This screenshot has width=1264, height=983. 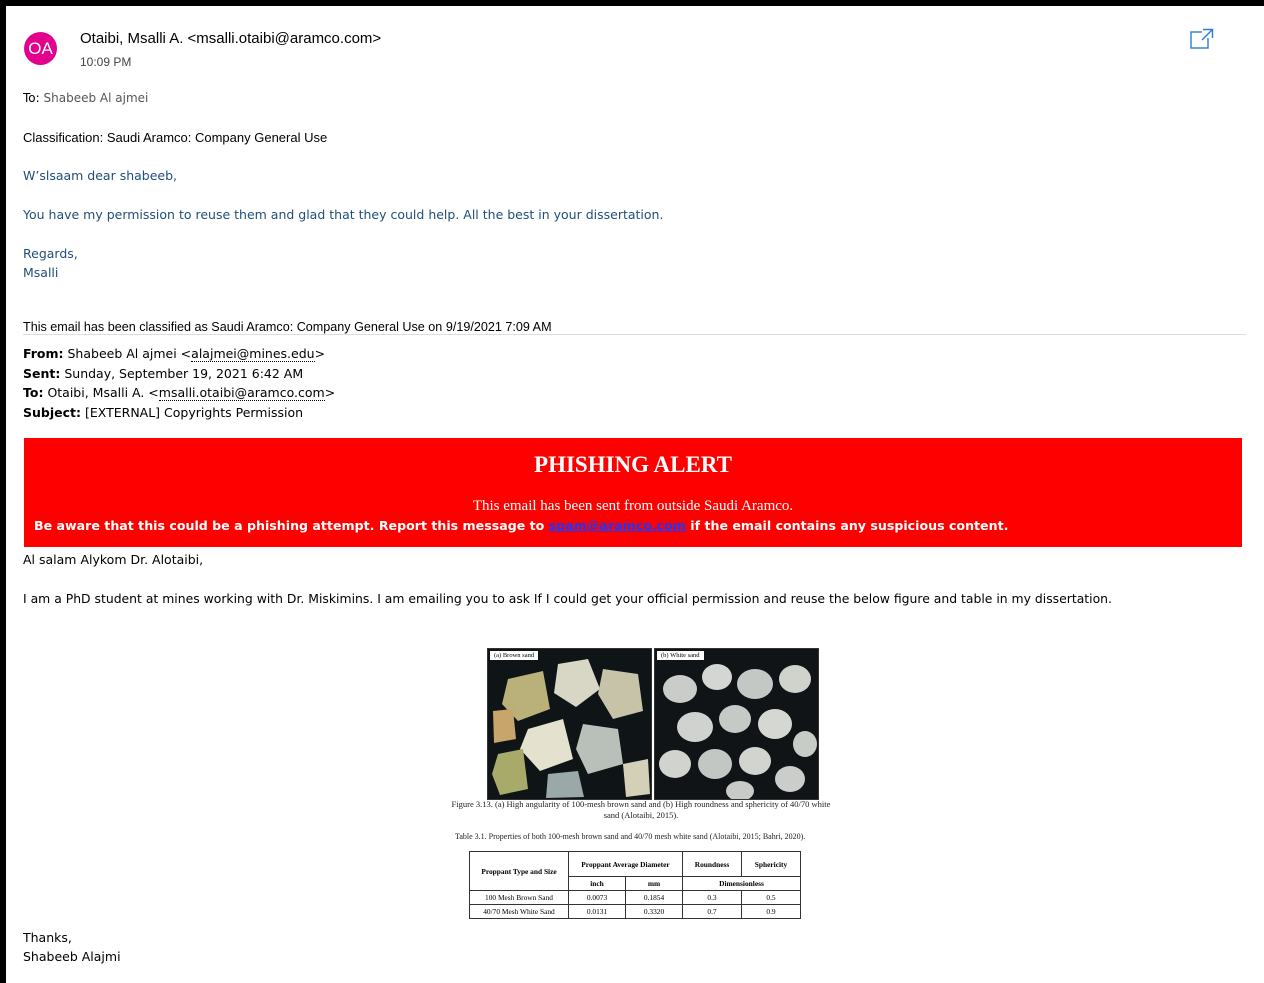 What do you see at coordinates (519, 911) in the screenshot?
I see `table-cell: 40/70 Mesh White Sand` at bounding box center [519, 911].